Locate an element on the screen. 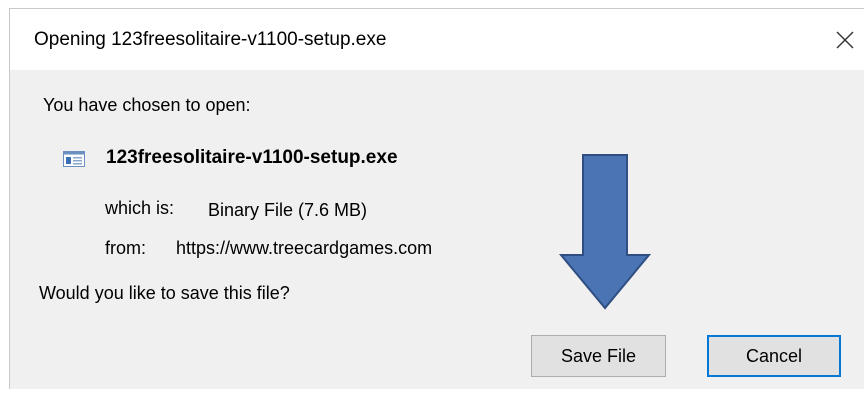 This screenshot has width=864, height=397. file-type-label: which is: is located at coordinates (140, 208).